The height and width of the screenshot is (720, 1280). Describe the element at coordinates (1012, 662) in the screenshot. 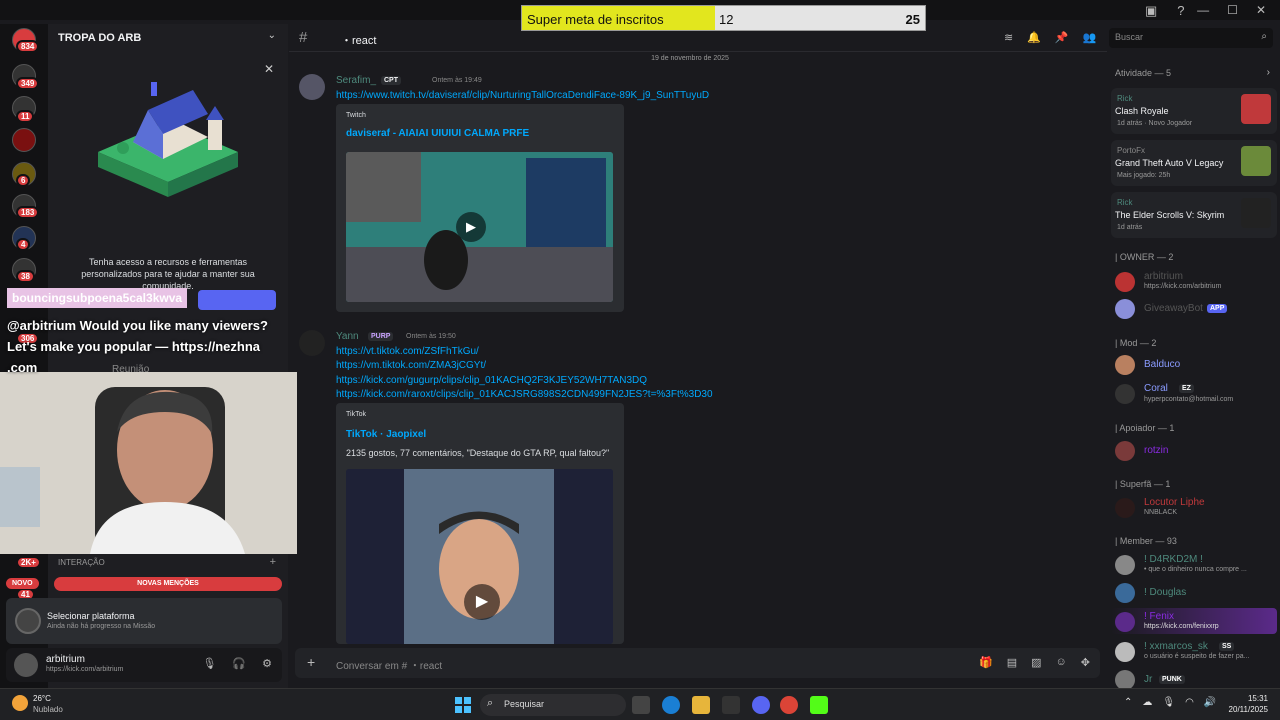

I see `gif-icon: ▤` at that location.